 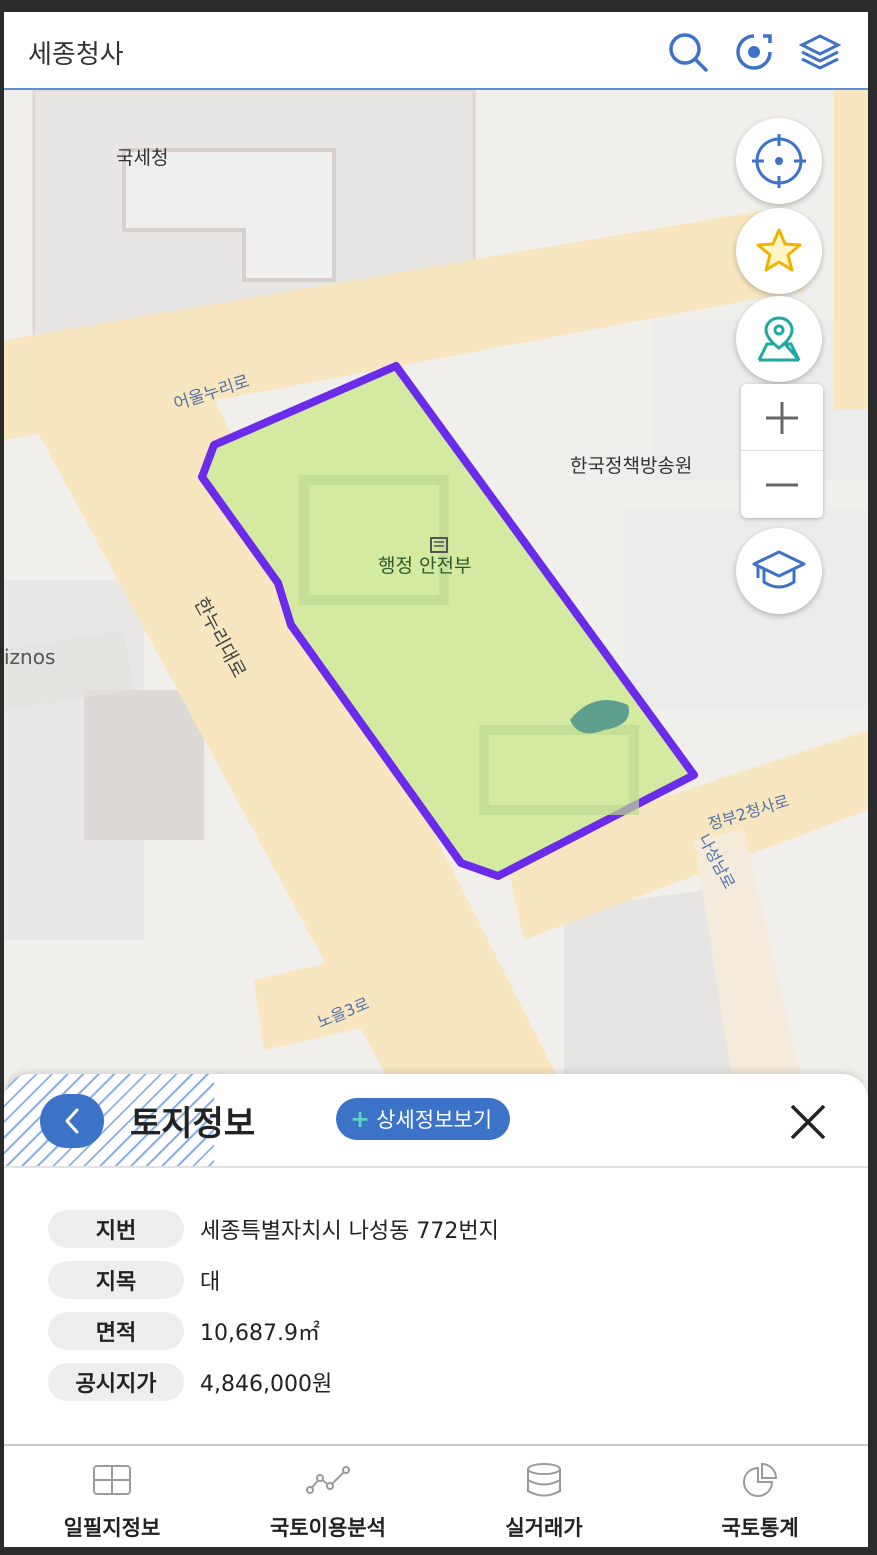 I want to click on search-query: 세종청사, so click(x=76, y=52).